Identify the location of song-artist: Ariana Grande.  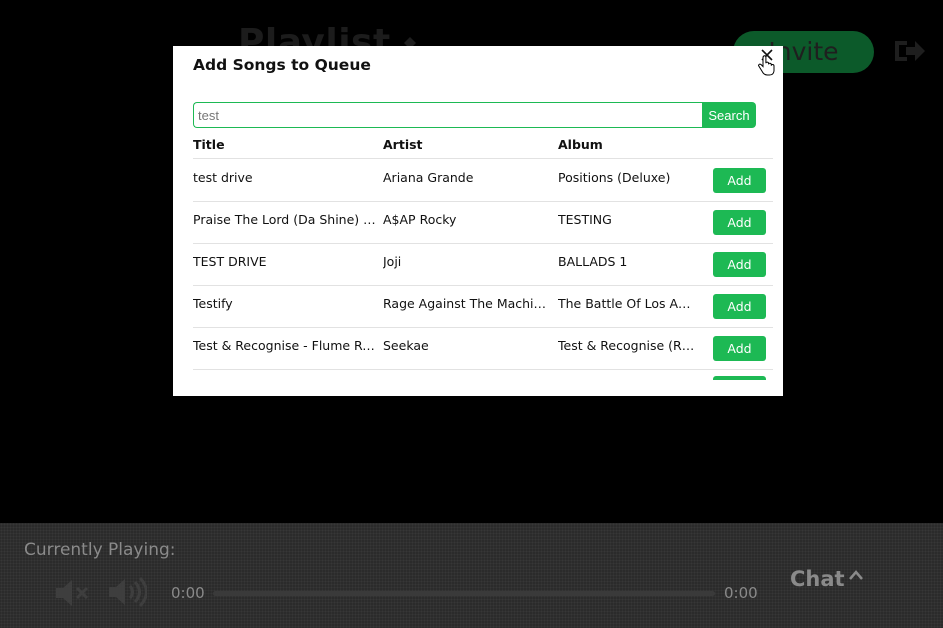
(428, 177).